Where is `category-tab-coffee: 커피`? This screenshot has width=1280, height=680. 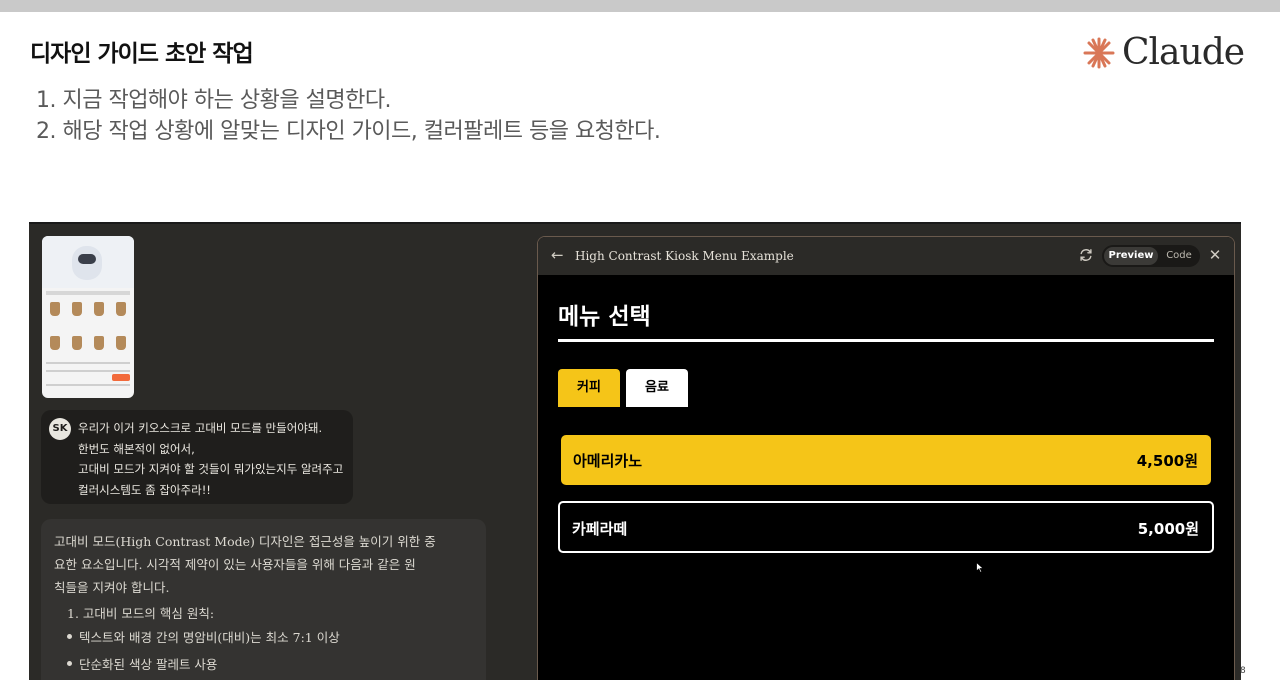 category-tab-coffee: 커피 is located at coordinates (589, 388).